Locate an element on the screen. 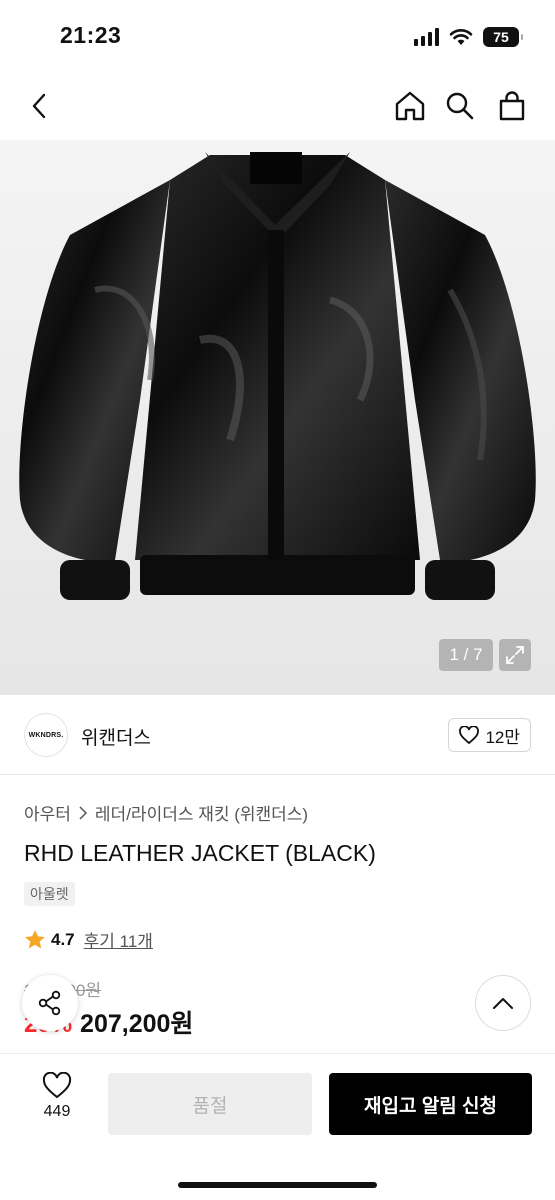  chevron-left-icon is located at coordinates (39, 106).